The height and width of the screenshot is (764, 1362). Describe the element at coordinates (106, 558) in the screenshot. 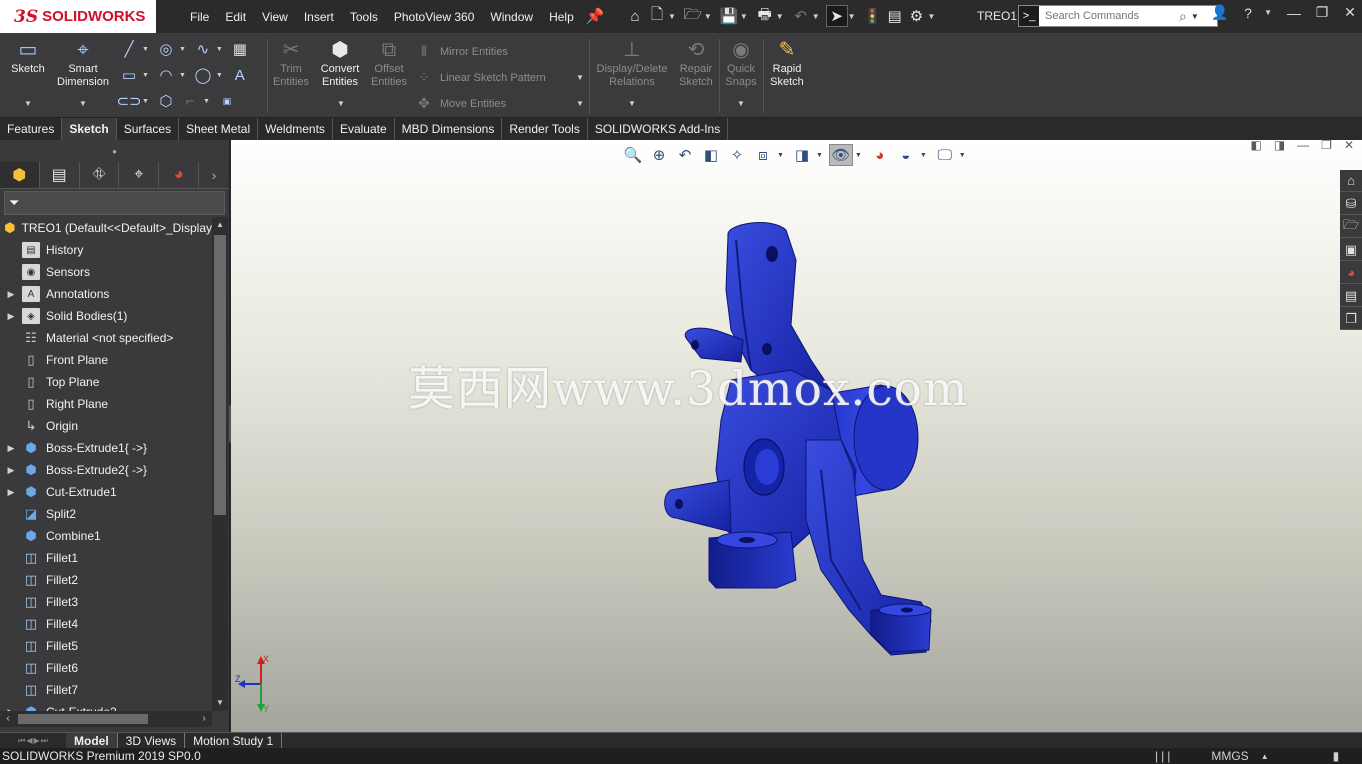

I see `tree-node: ◫ Fillet1` at that location.